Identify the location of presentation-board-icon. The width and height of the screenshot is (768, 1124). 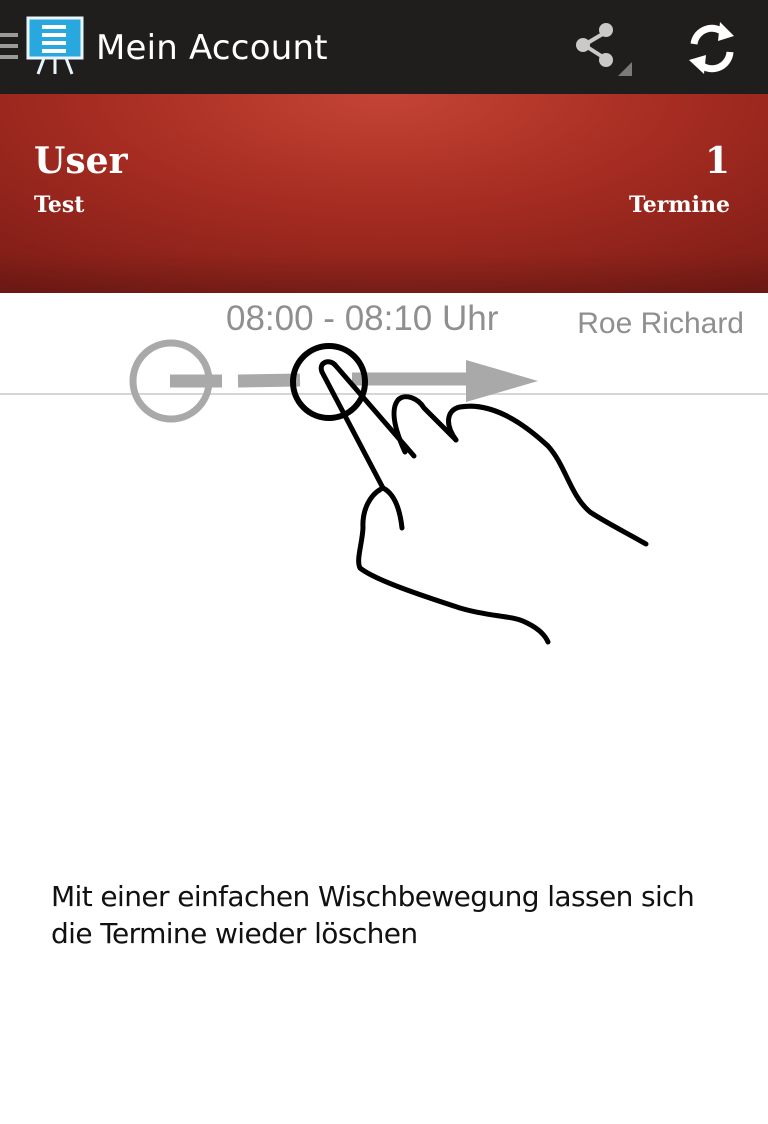
(55, 46).